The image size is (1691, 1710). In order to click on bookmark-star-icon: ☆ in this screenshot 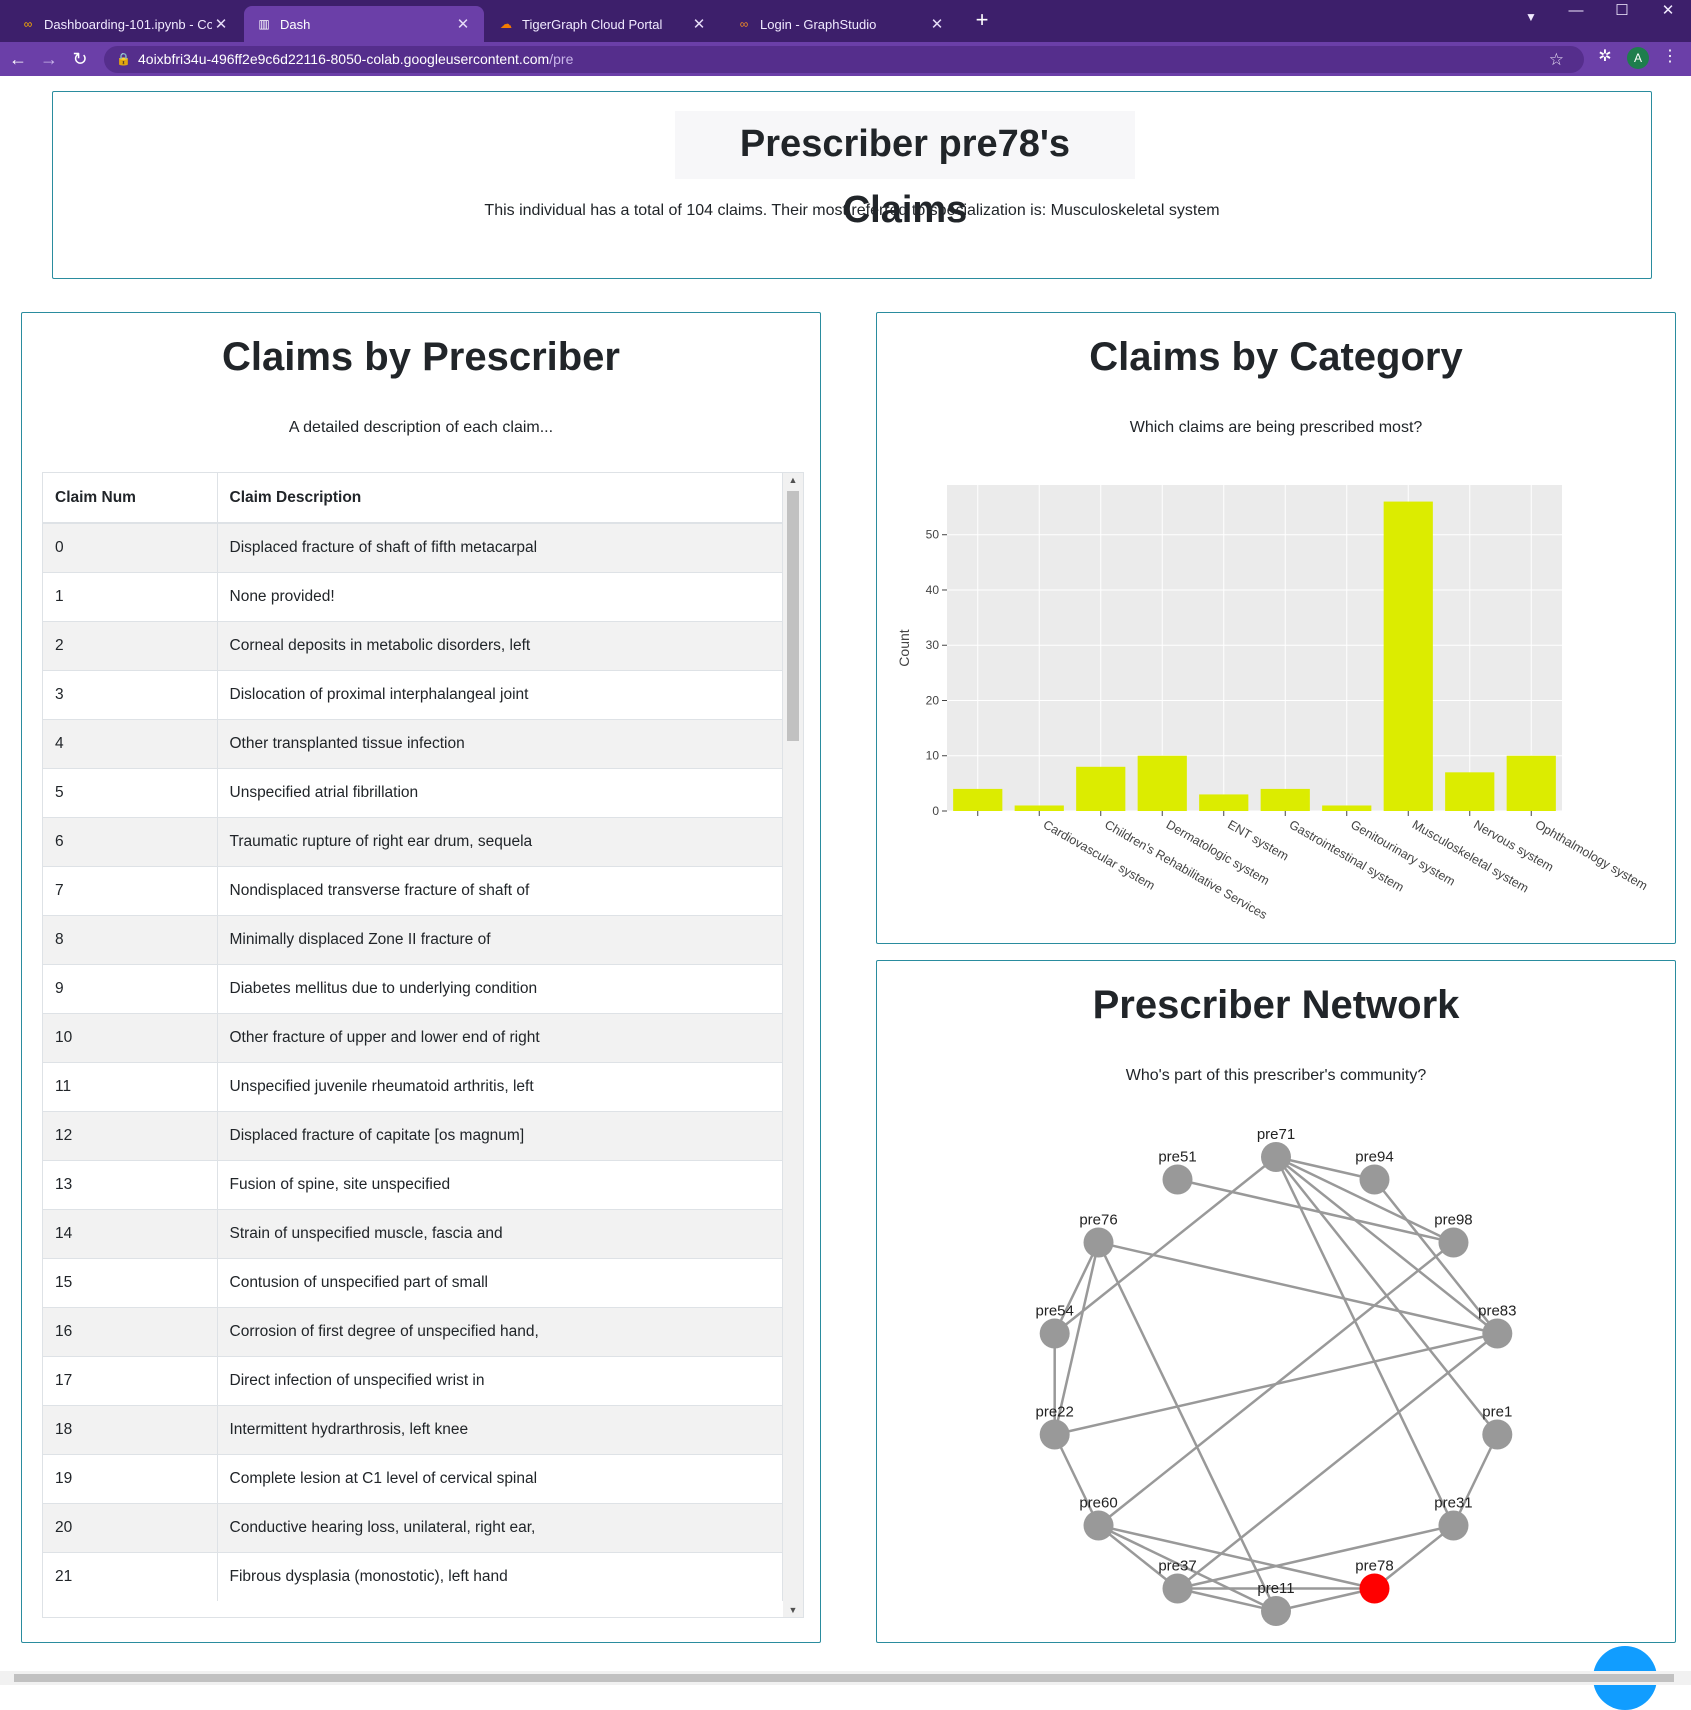, I will do `click(1556, 59)`.